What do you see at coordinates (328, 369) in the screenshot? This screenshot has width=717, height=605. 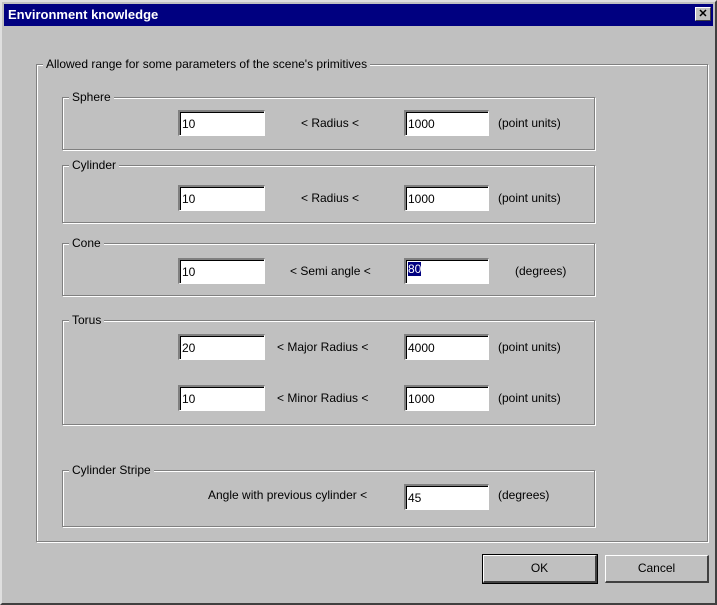 I see `torus-group: Torus` at bounding box center [328, 369].